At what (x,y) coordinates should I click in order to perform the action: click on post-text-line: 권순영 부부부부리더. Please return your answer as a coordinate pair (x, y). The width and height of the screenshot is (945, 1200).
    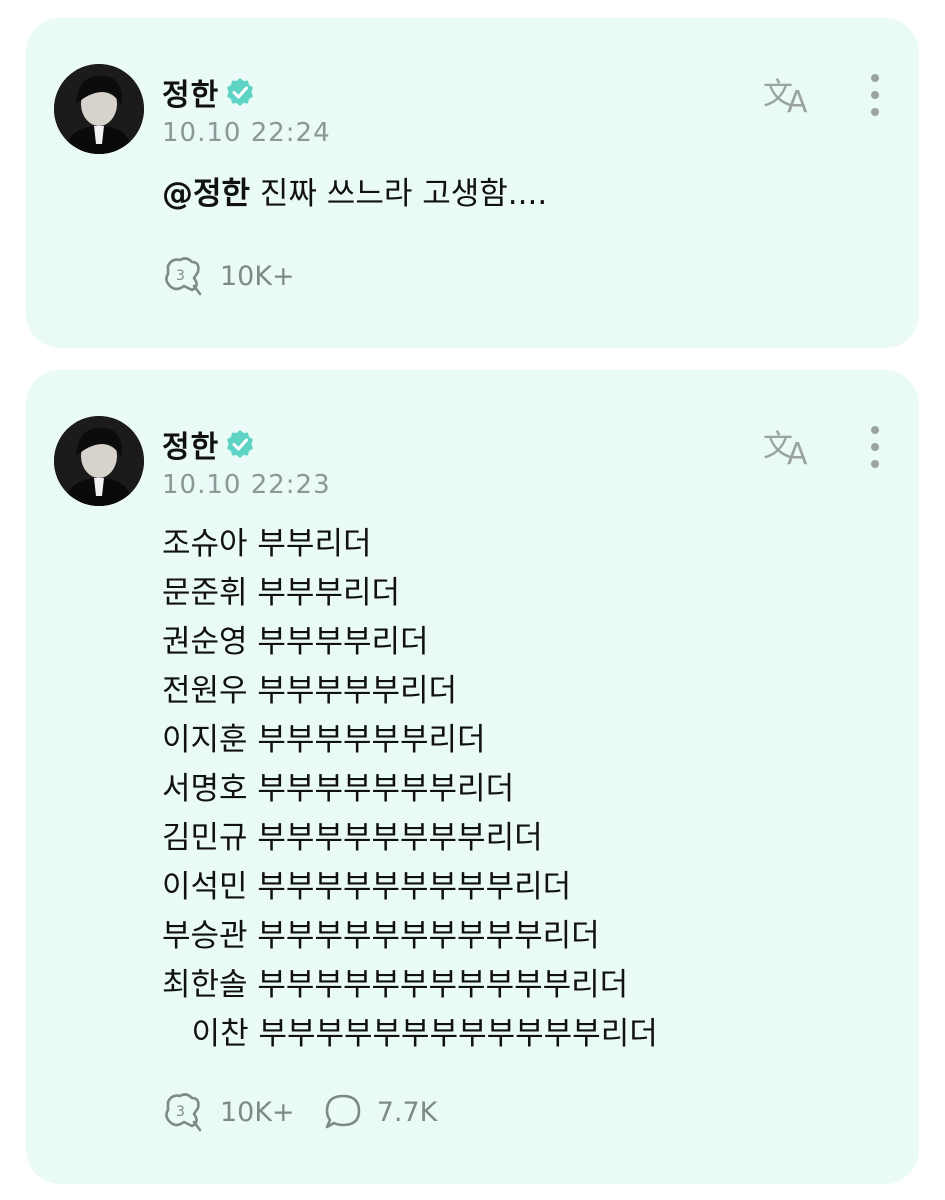
    Looking at the image, I should click on (295, 642).